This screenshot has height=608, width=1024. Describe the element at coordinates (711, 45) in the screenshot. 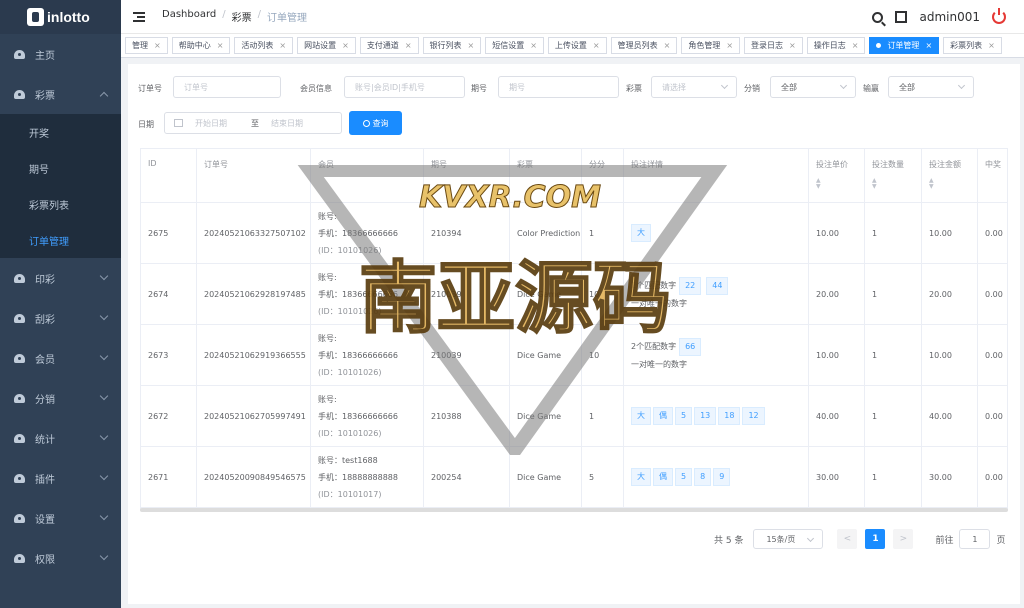

I see `tag-item: 角色管理 ×` at that location.